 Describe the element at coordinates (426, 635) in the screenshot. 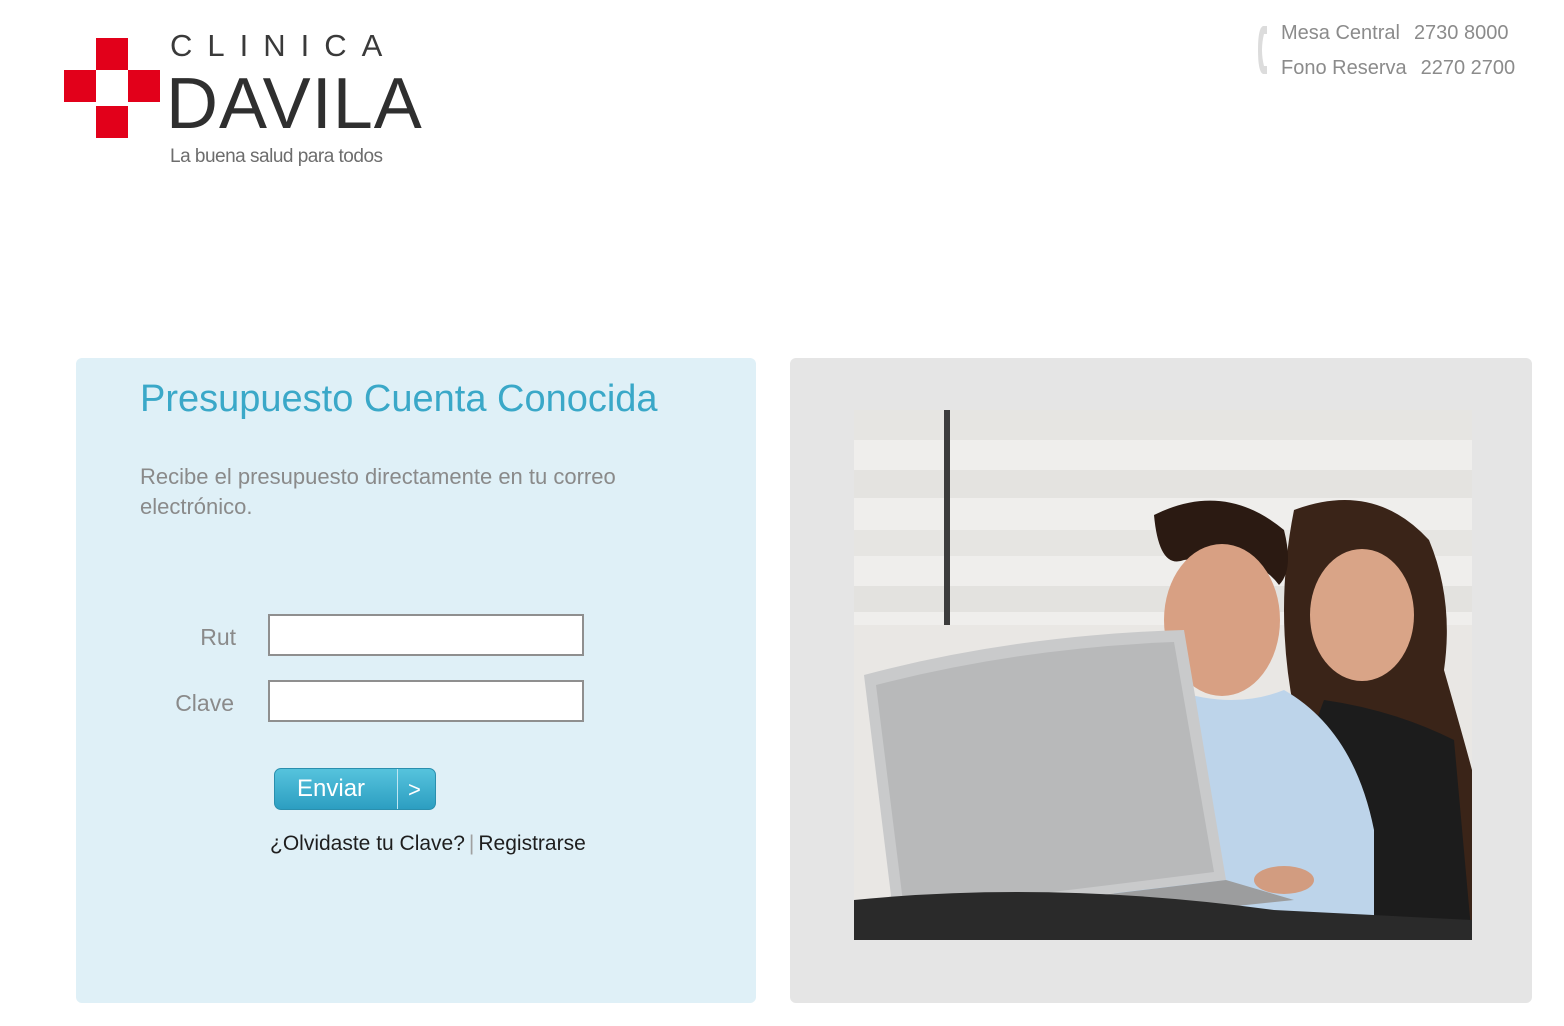

I see `rut-input` at that location.